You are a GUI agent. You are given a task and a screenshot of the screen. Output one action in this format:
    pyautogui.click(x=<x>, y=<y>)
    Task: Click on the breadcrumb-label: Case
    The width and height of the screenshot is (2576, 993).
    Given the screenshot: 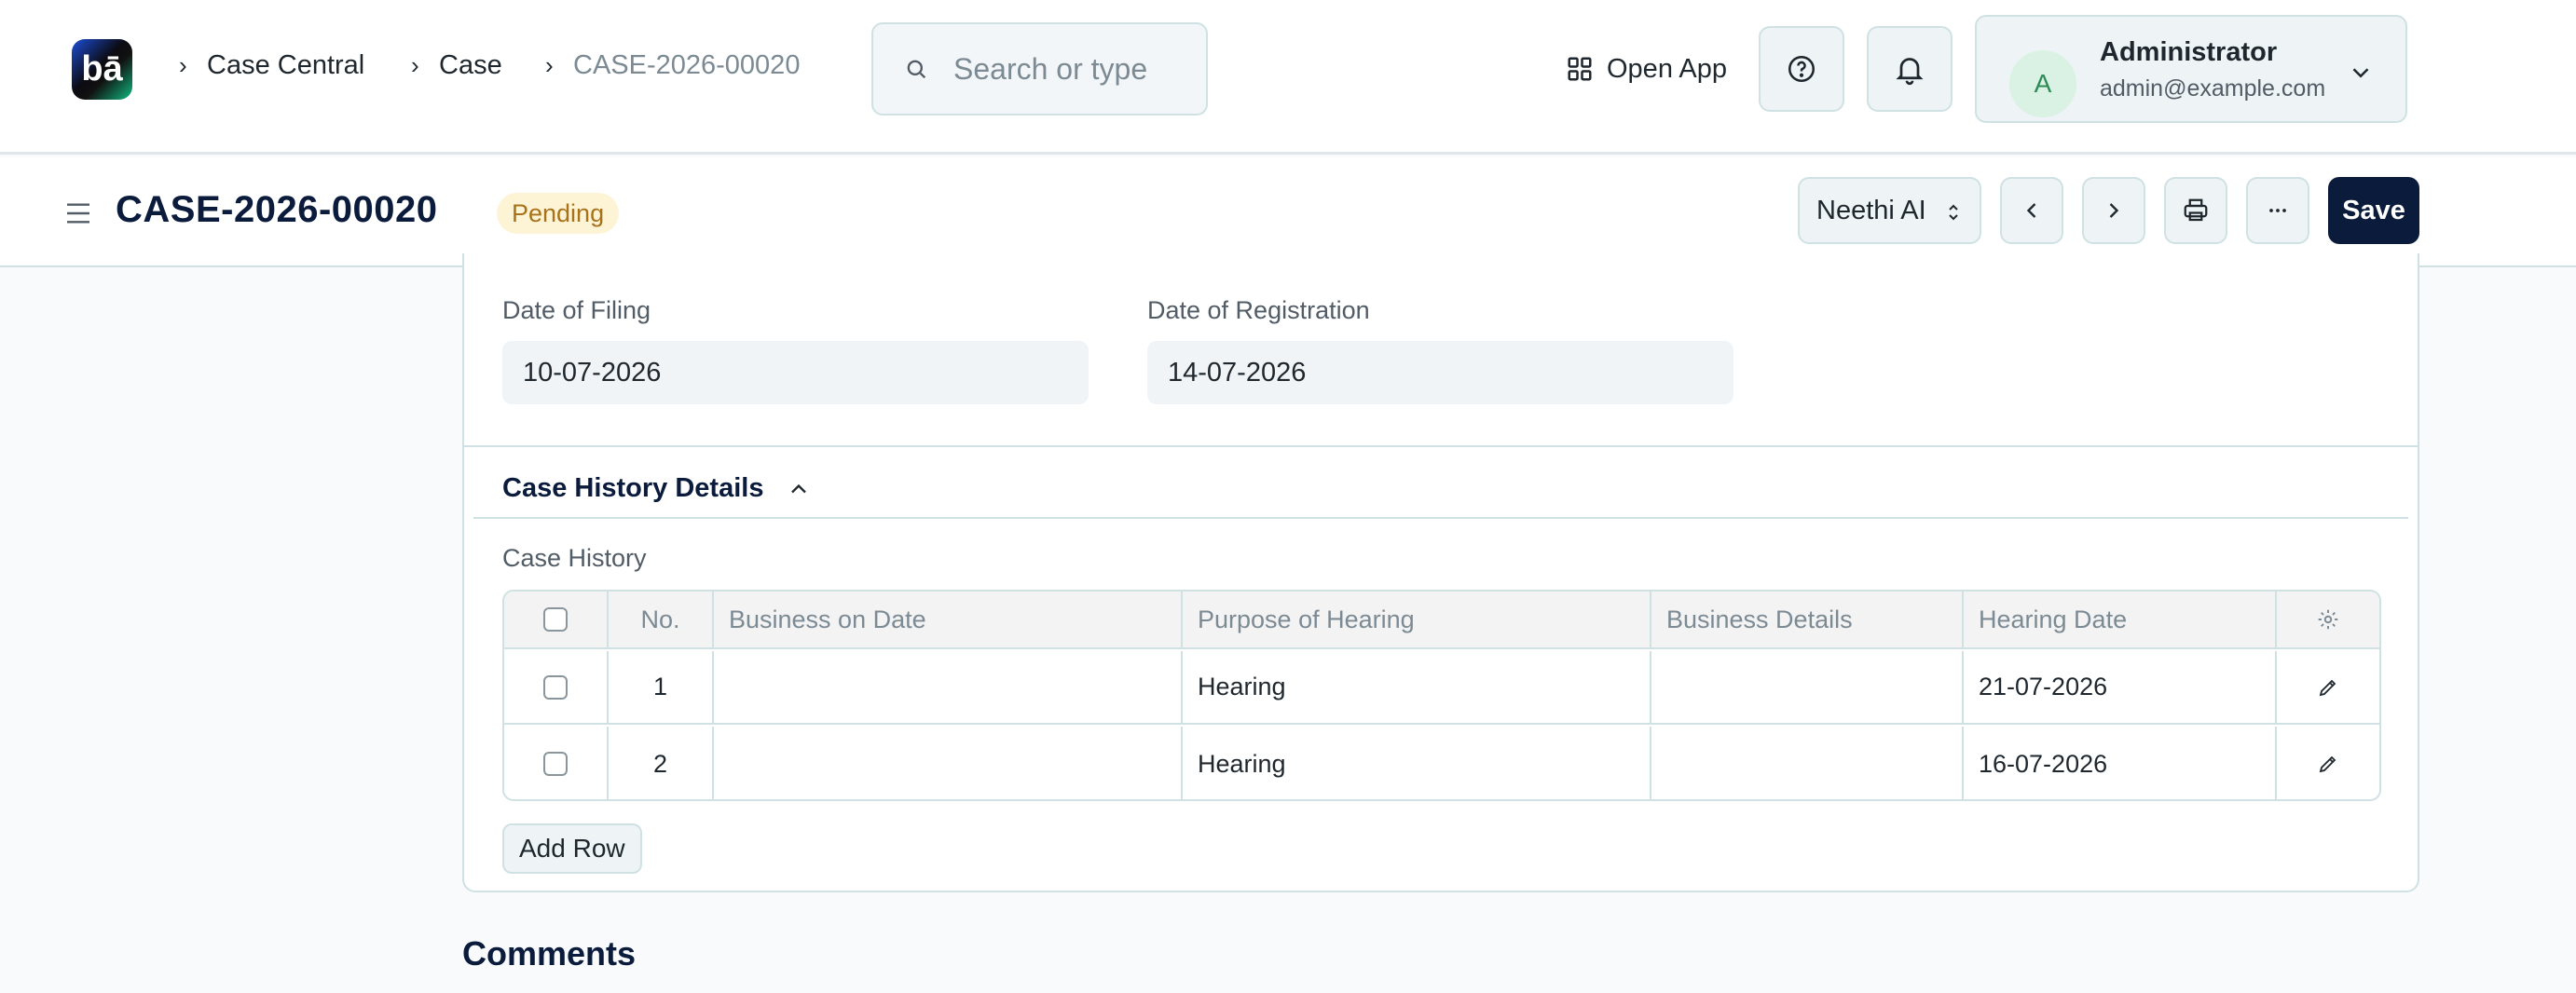 What is the action you would take?
    pyautogui.click(x=470, y=65)
    